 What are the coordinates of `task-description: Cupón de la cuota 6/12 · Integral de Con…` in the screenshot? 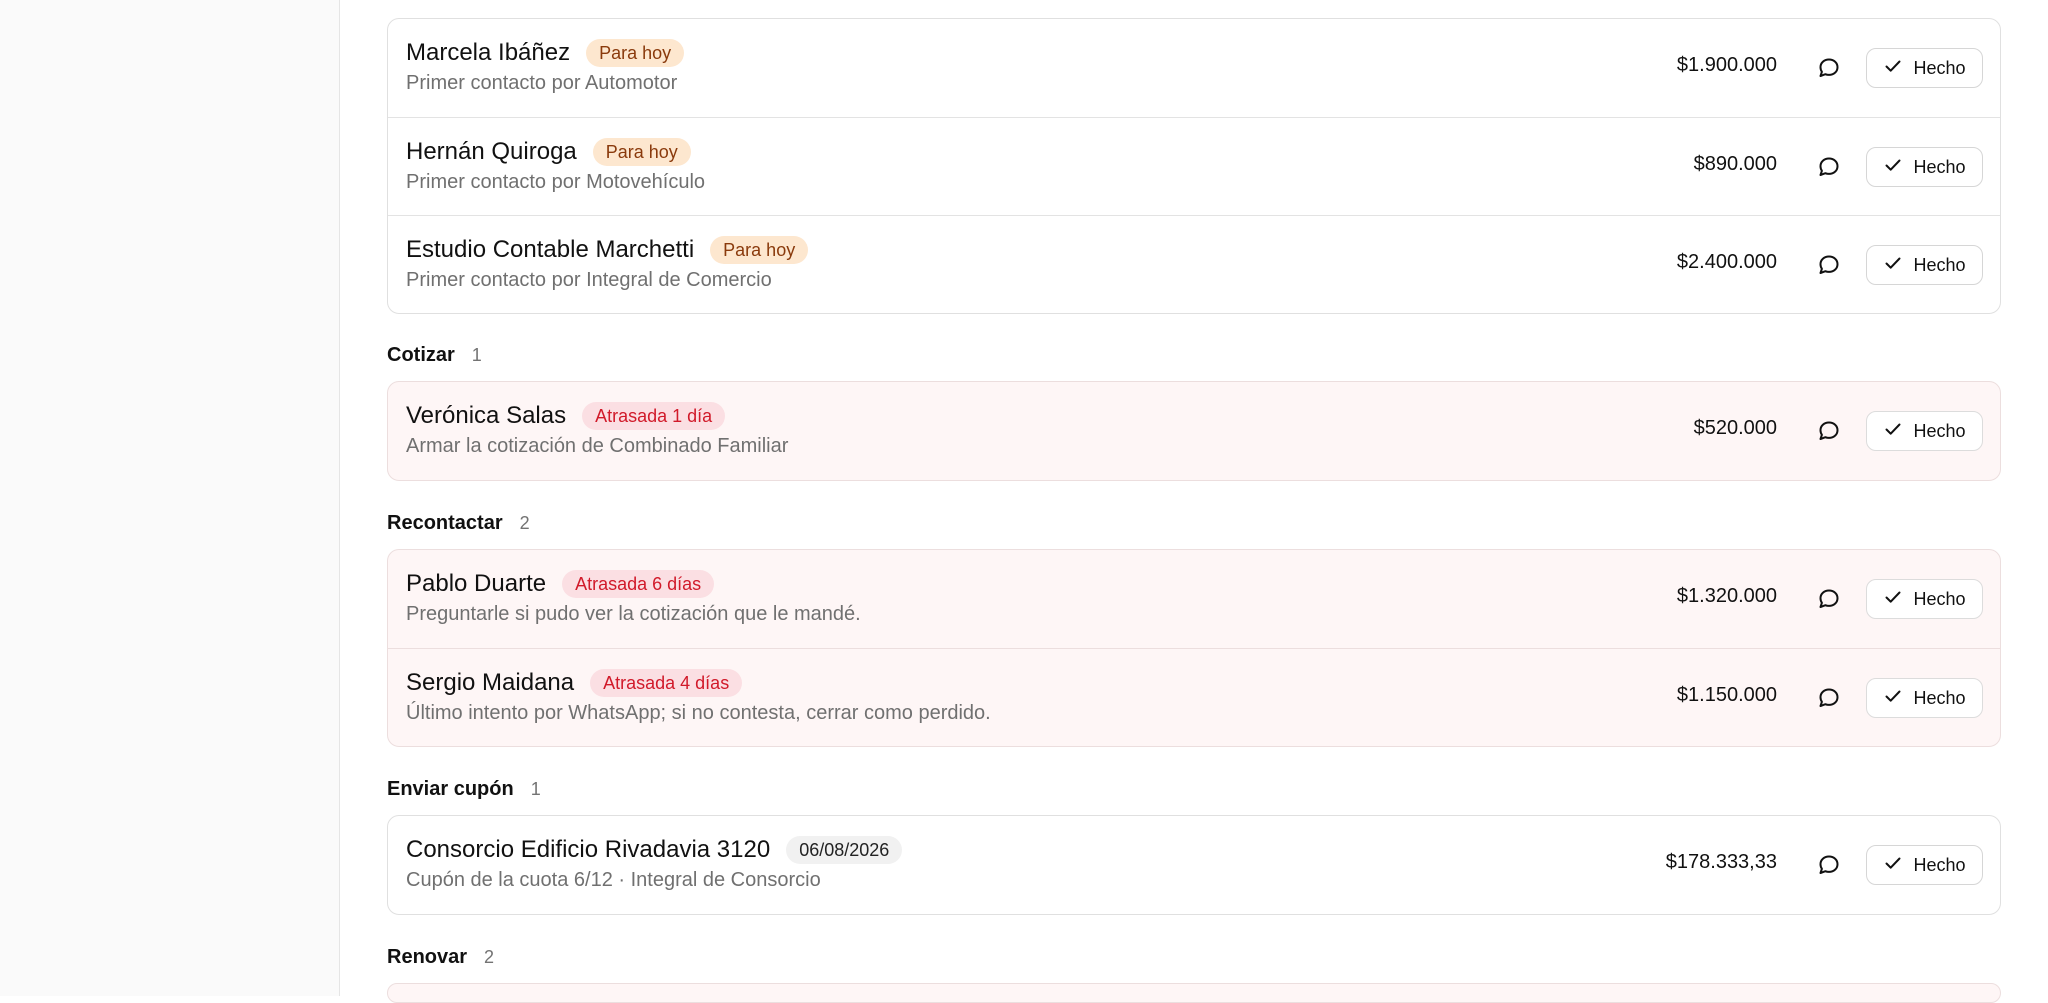 It's located at (613, 880).